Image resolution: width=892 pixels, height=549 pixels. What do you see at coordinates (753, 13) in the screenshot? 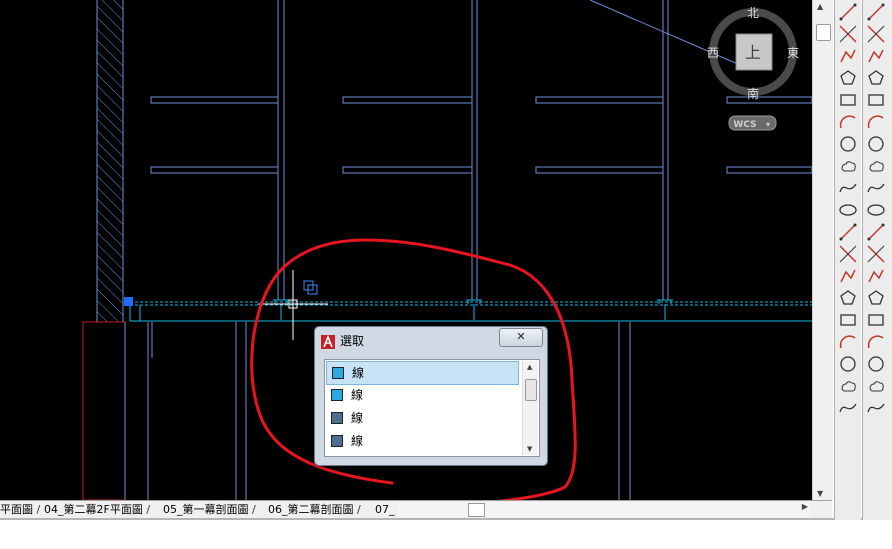
I see `compass-north: 北` at bounding box center [753, 13].